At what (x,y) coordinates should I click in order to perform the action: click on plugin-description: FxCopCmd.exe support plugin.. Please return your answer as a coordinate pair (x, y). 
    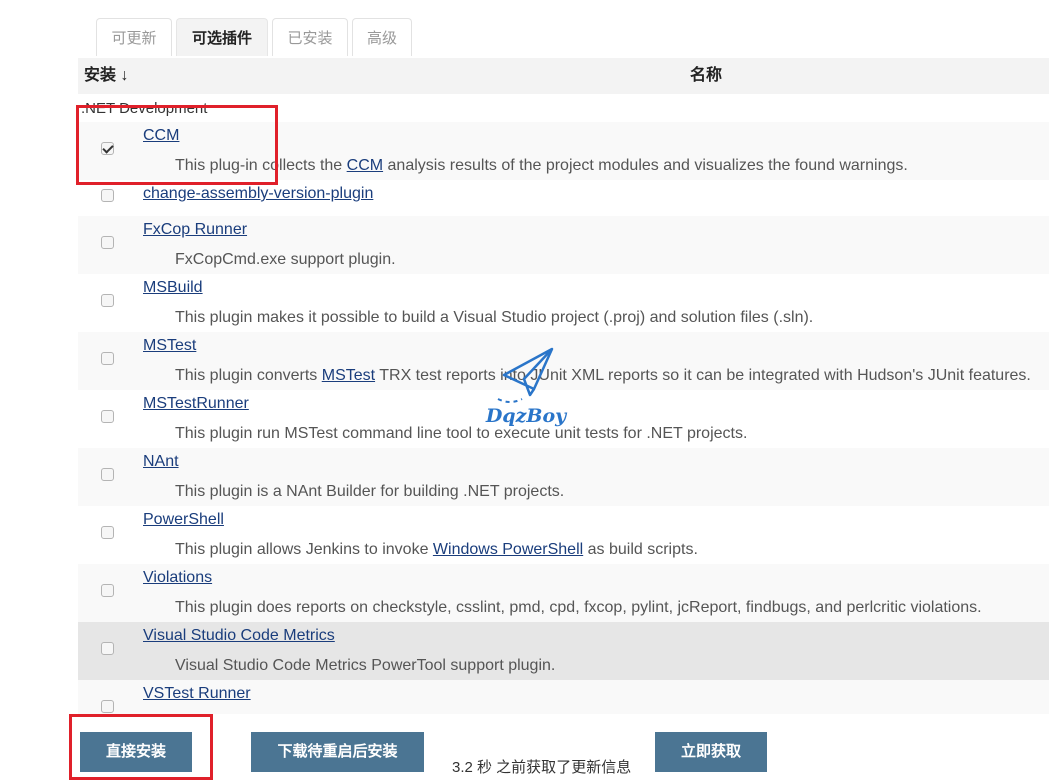
    Looking at the image, I should click on (285, 259).